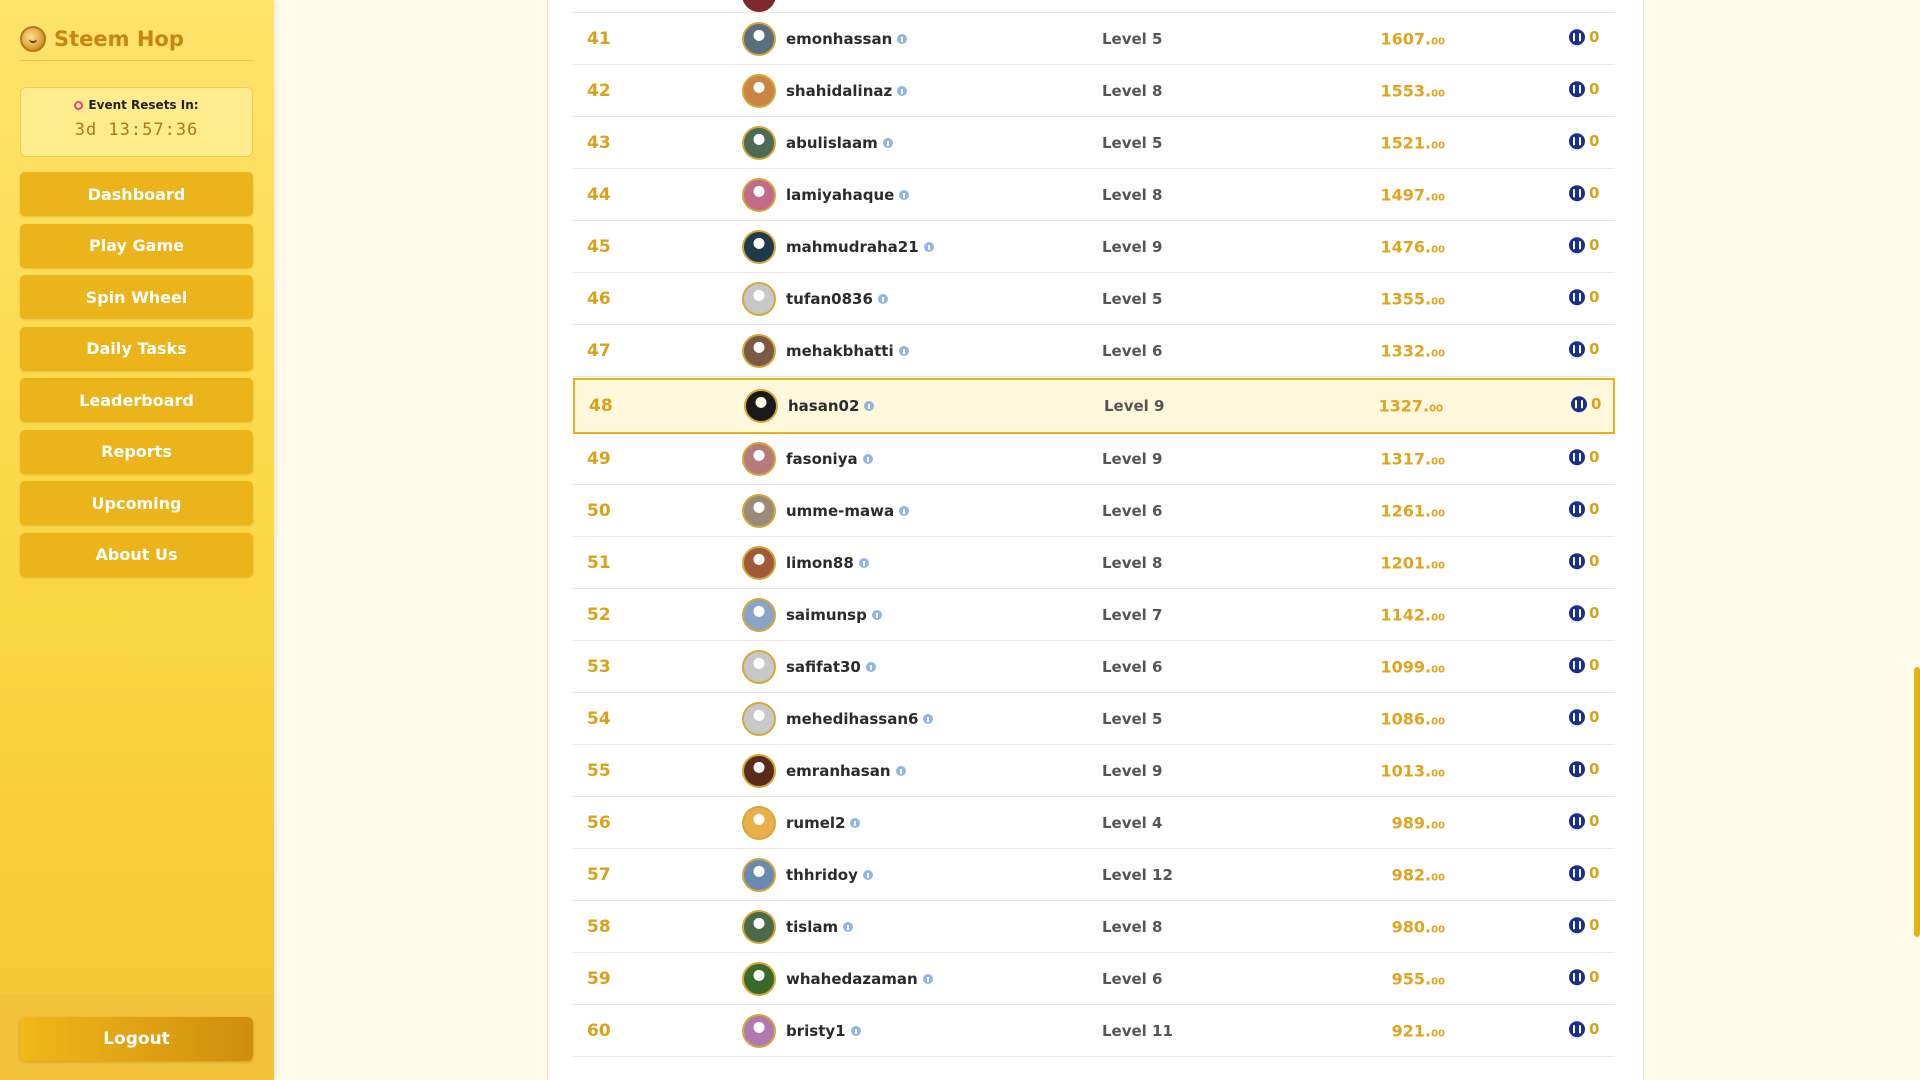 Image resolution: width=1920 pixels, height=1080 pixels. I want to click on username-link: abulislaam, so click(832, 143).